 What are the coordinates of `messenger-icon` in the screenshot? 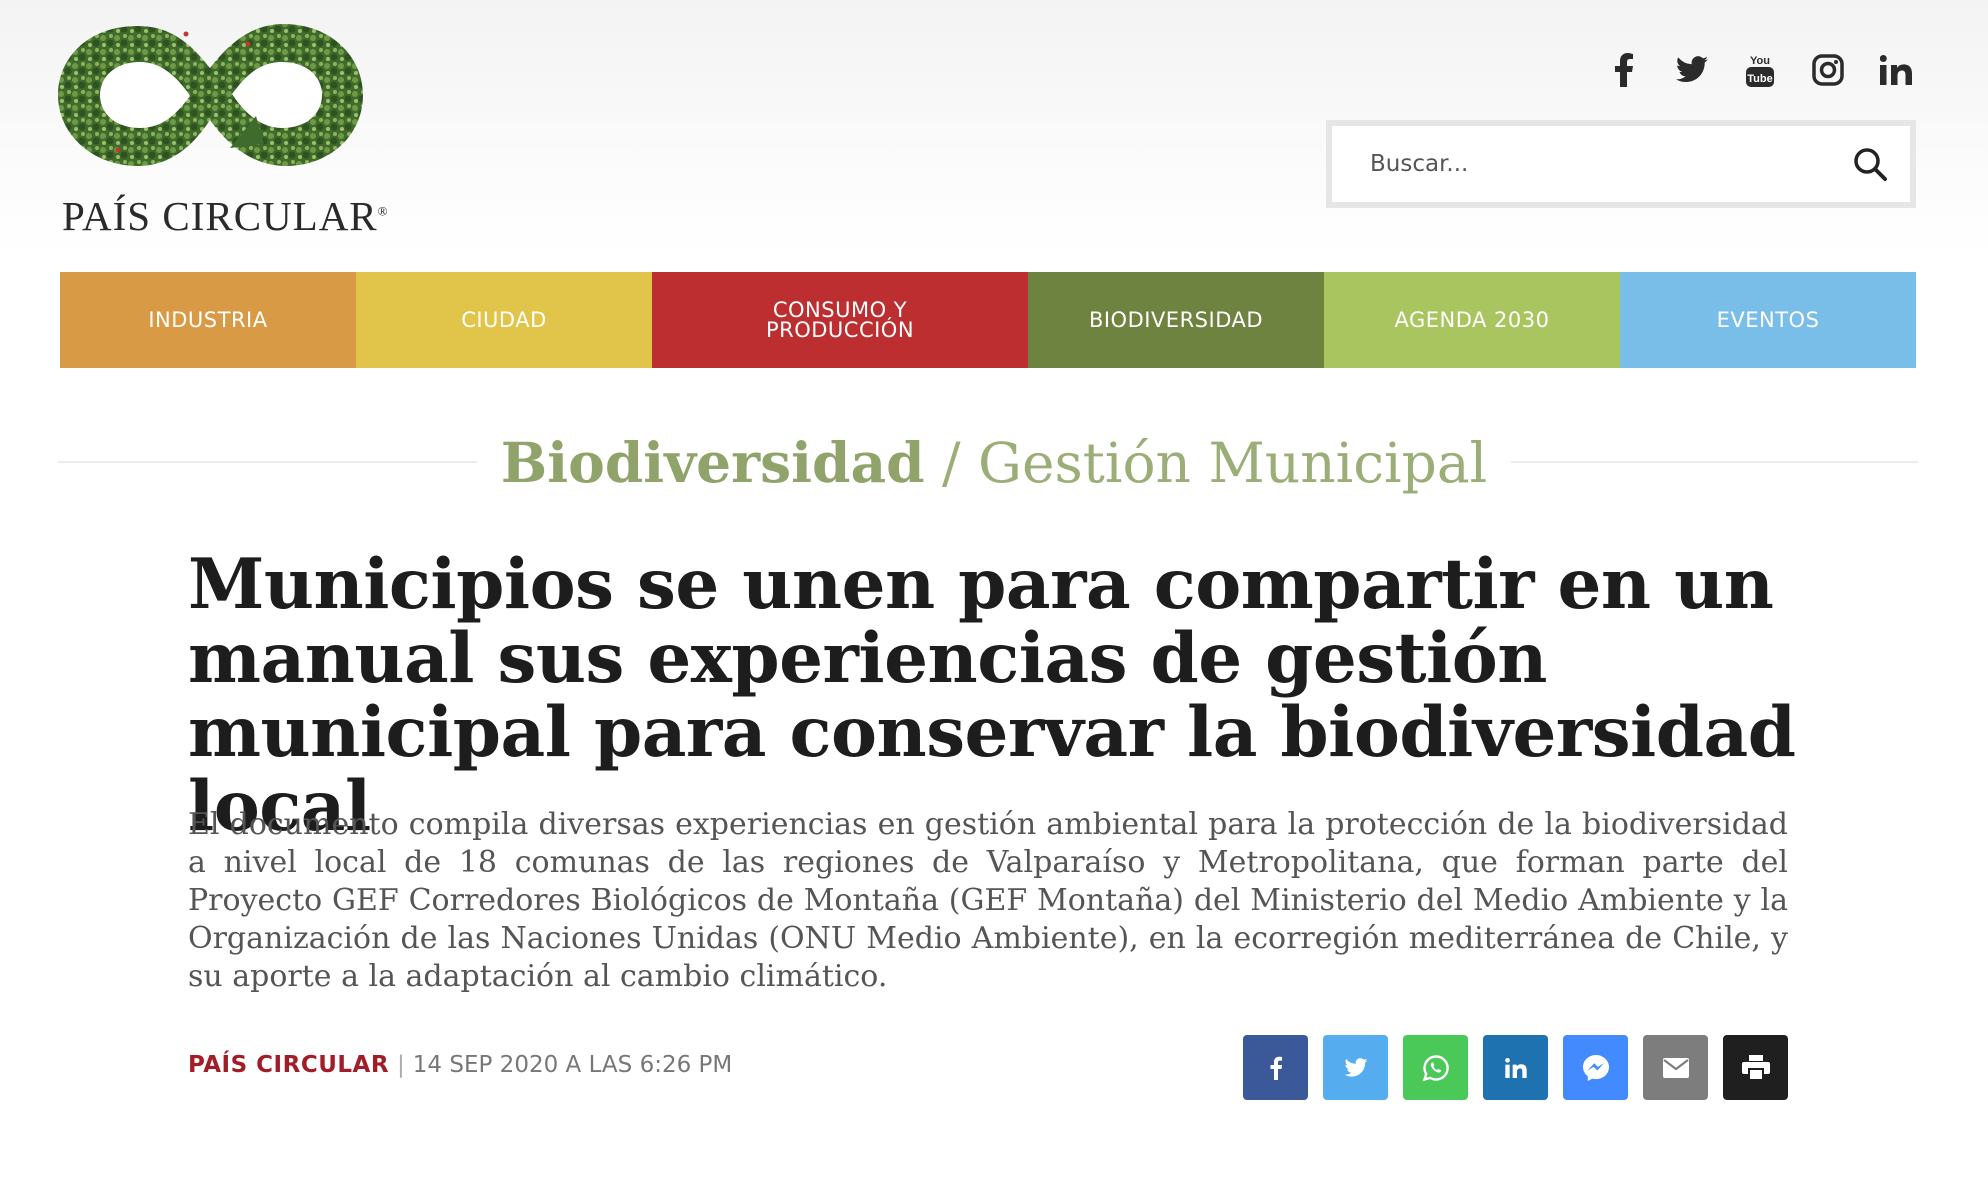 It's located at (1595, 1067).